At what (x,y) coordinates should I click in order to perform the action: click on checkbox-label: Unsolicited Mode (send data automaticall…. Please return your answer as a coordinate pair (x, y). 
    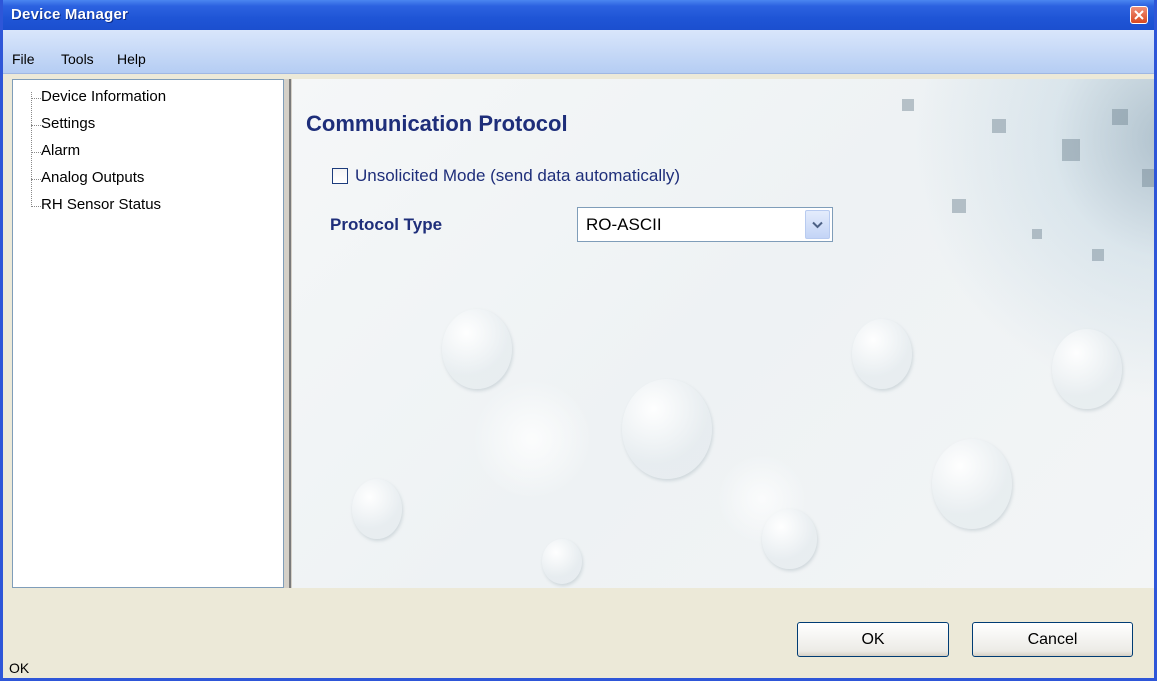
    Looking at the image, I should click on (518, 175).